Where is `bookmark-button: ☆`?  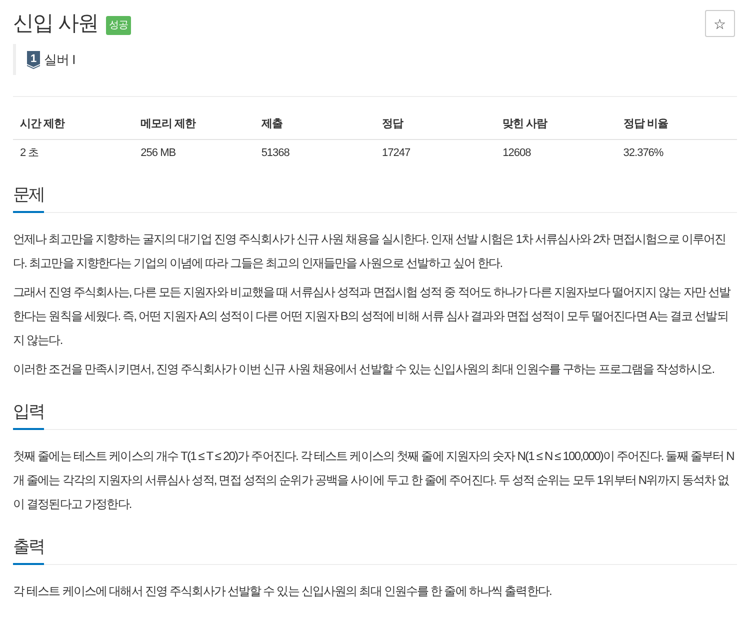 bookmark-button: ☆ is located at coordinates (720, 23).